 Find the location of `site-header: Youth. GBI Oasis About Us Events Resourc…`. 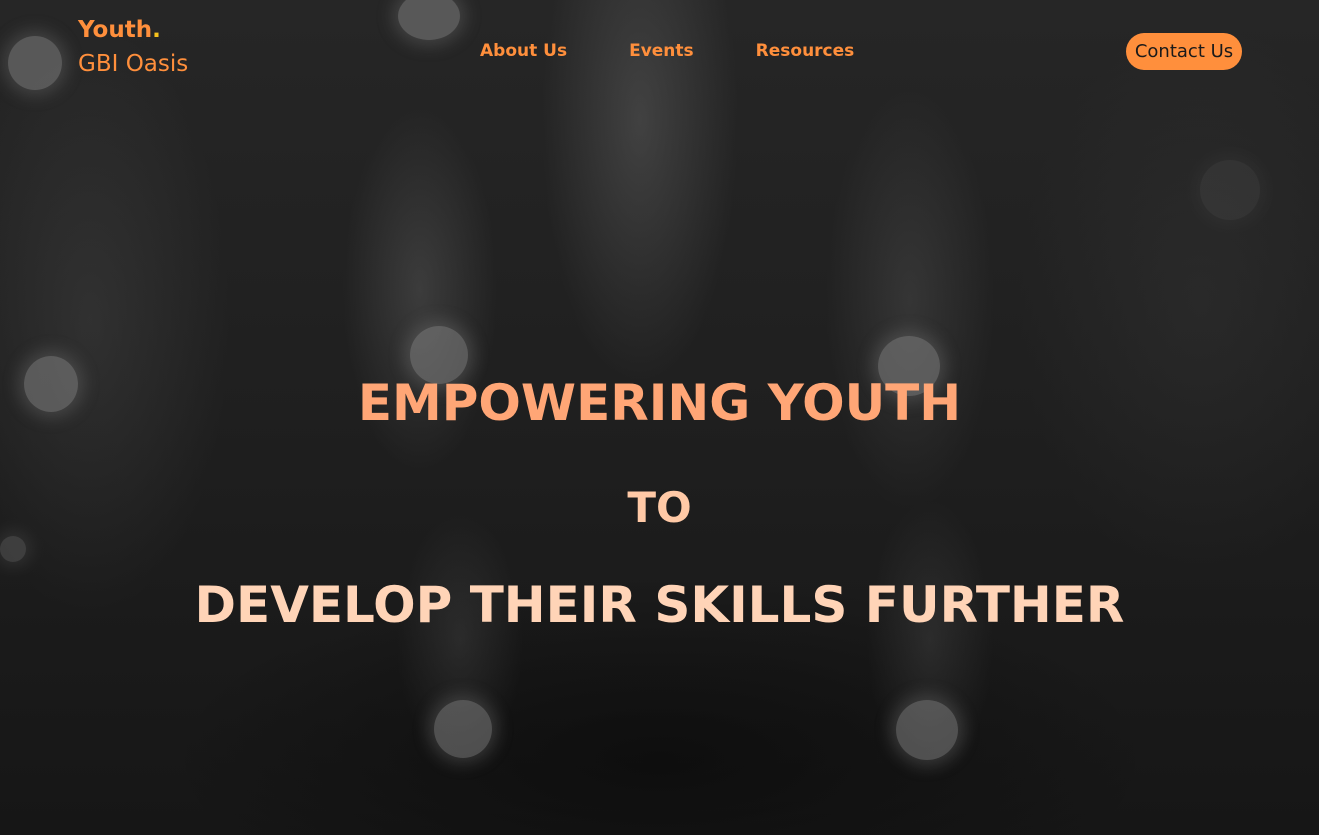

site-header: Youth. GBI Oasis About Us Events Resourc… is located at coordinates (659, 50).